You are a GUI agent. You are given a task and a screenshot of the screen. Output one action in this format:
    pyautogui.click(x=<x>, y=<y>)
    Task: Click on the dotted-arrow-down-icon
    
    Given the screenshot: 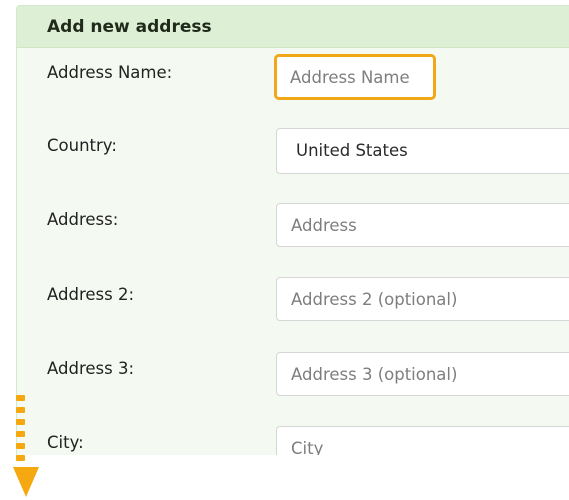 What is the action you would take?
    pyautogui.click(x=28, y=446)
    